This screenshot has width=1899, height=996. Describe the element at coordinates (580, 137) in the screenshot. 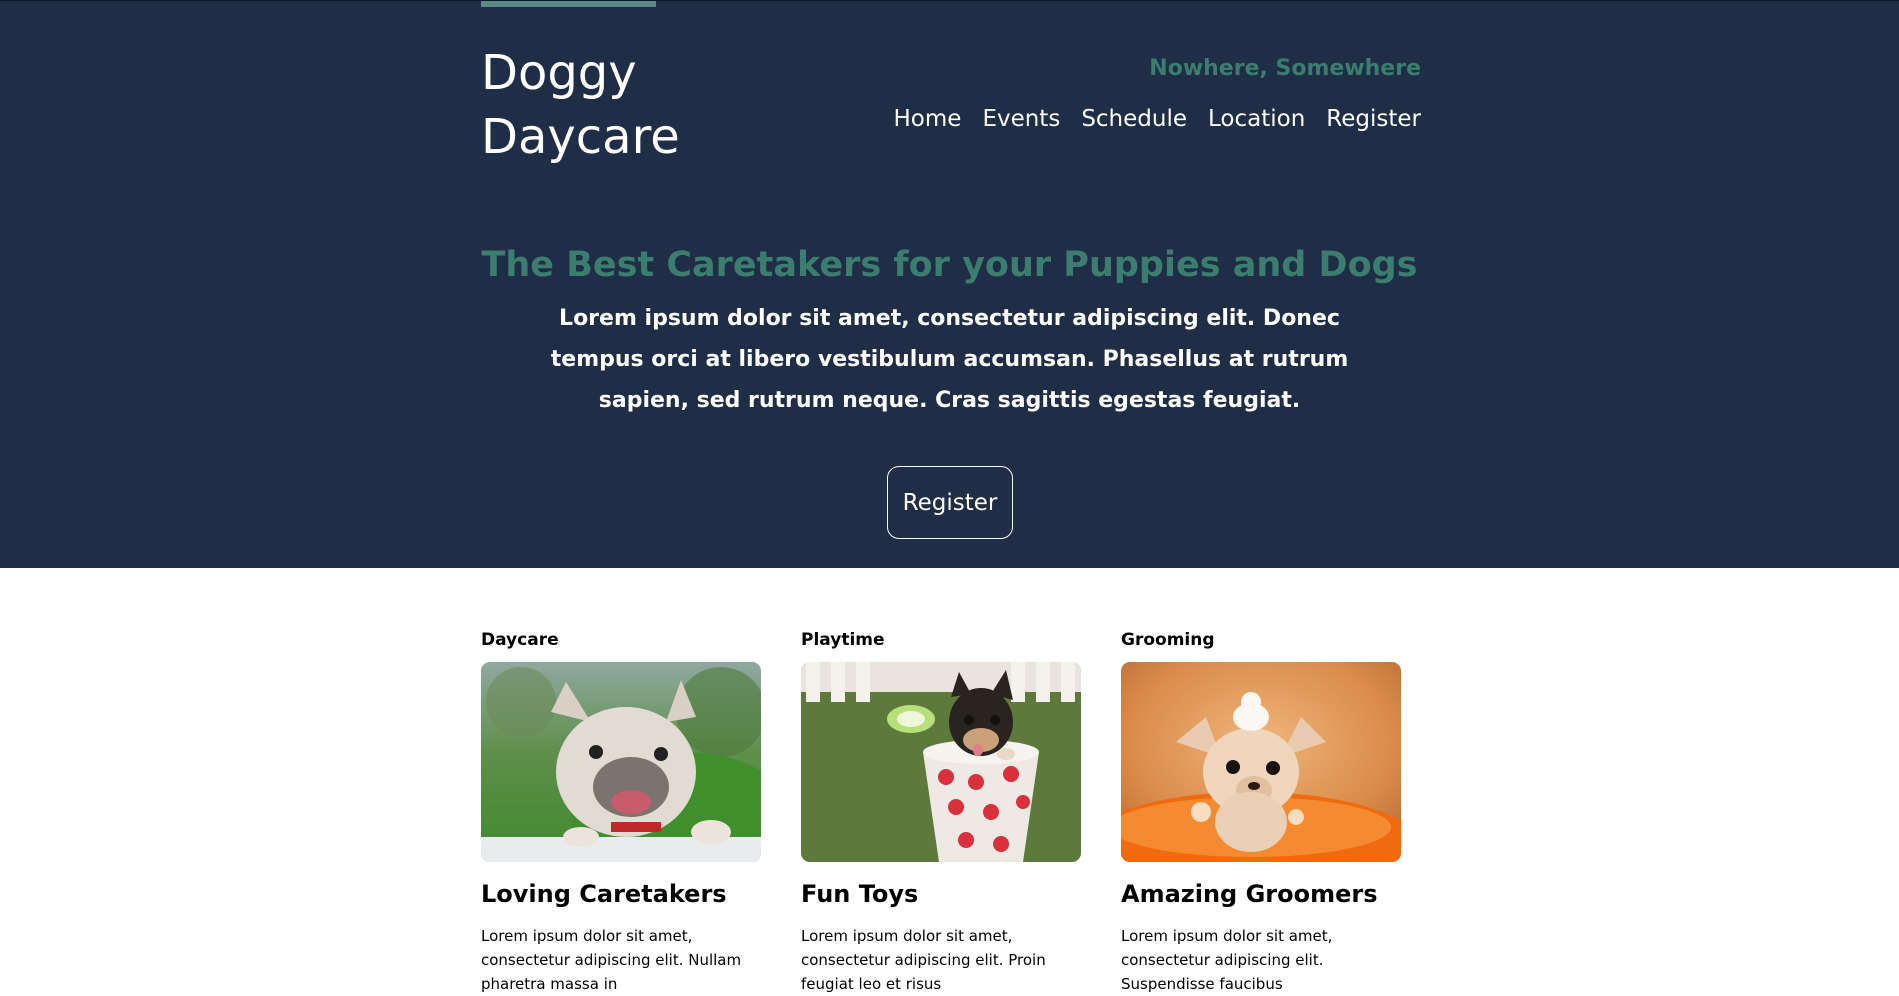

I see `brand-line-2: Daycare` at that location.